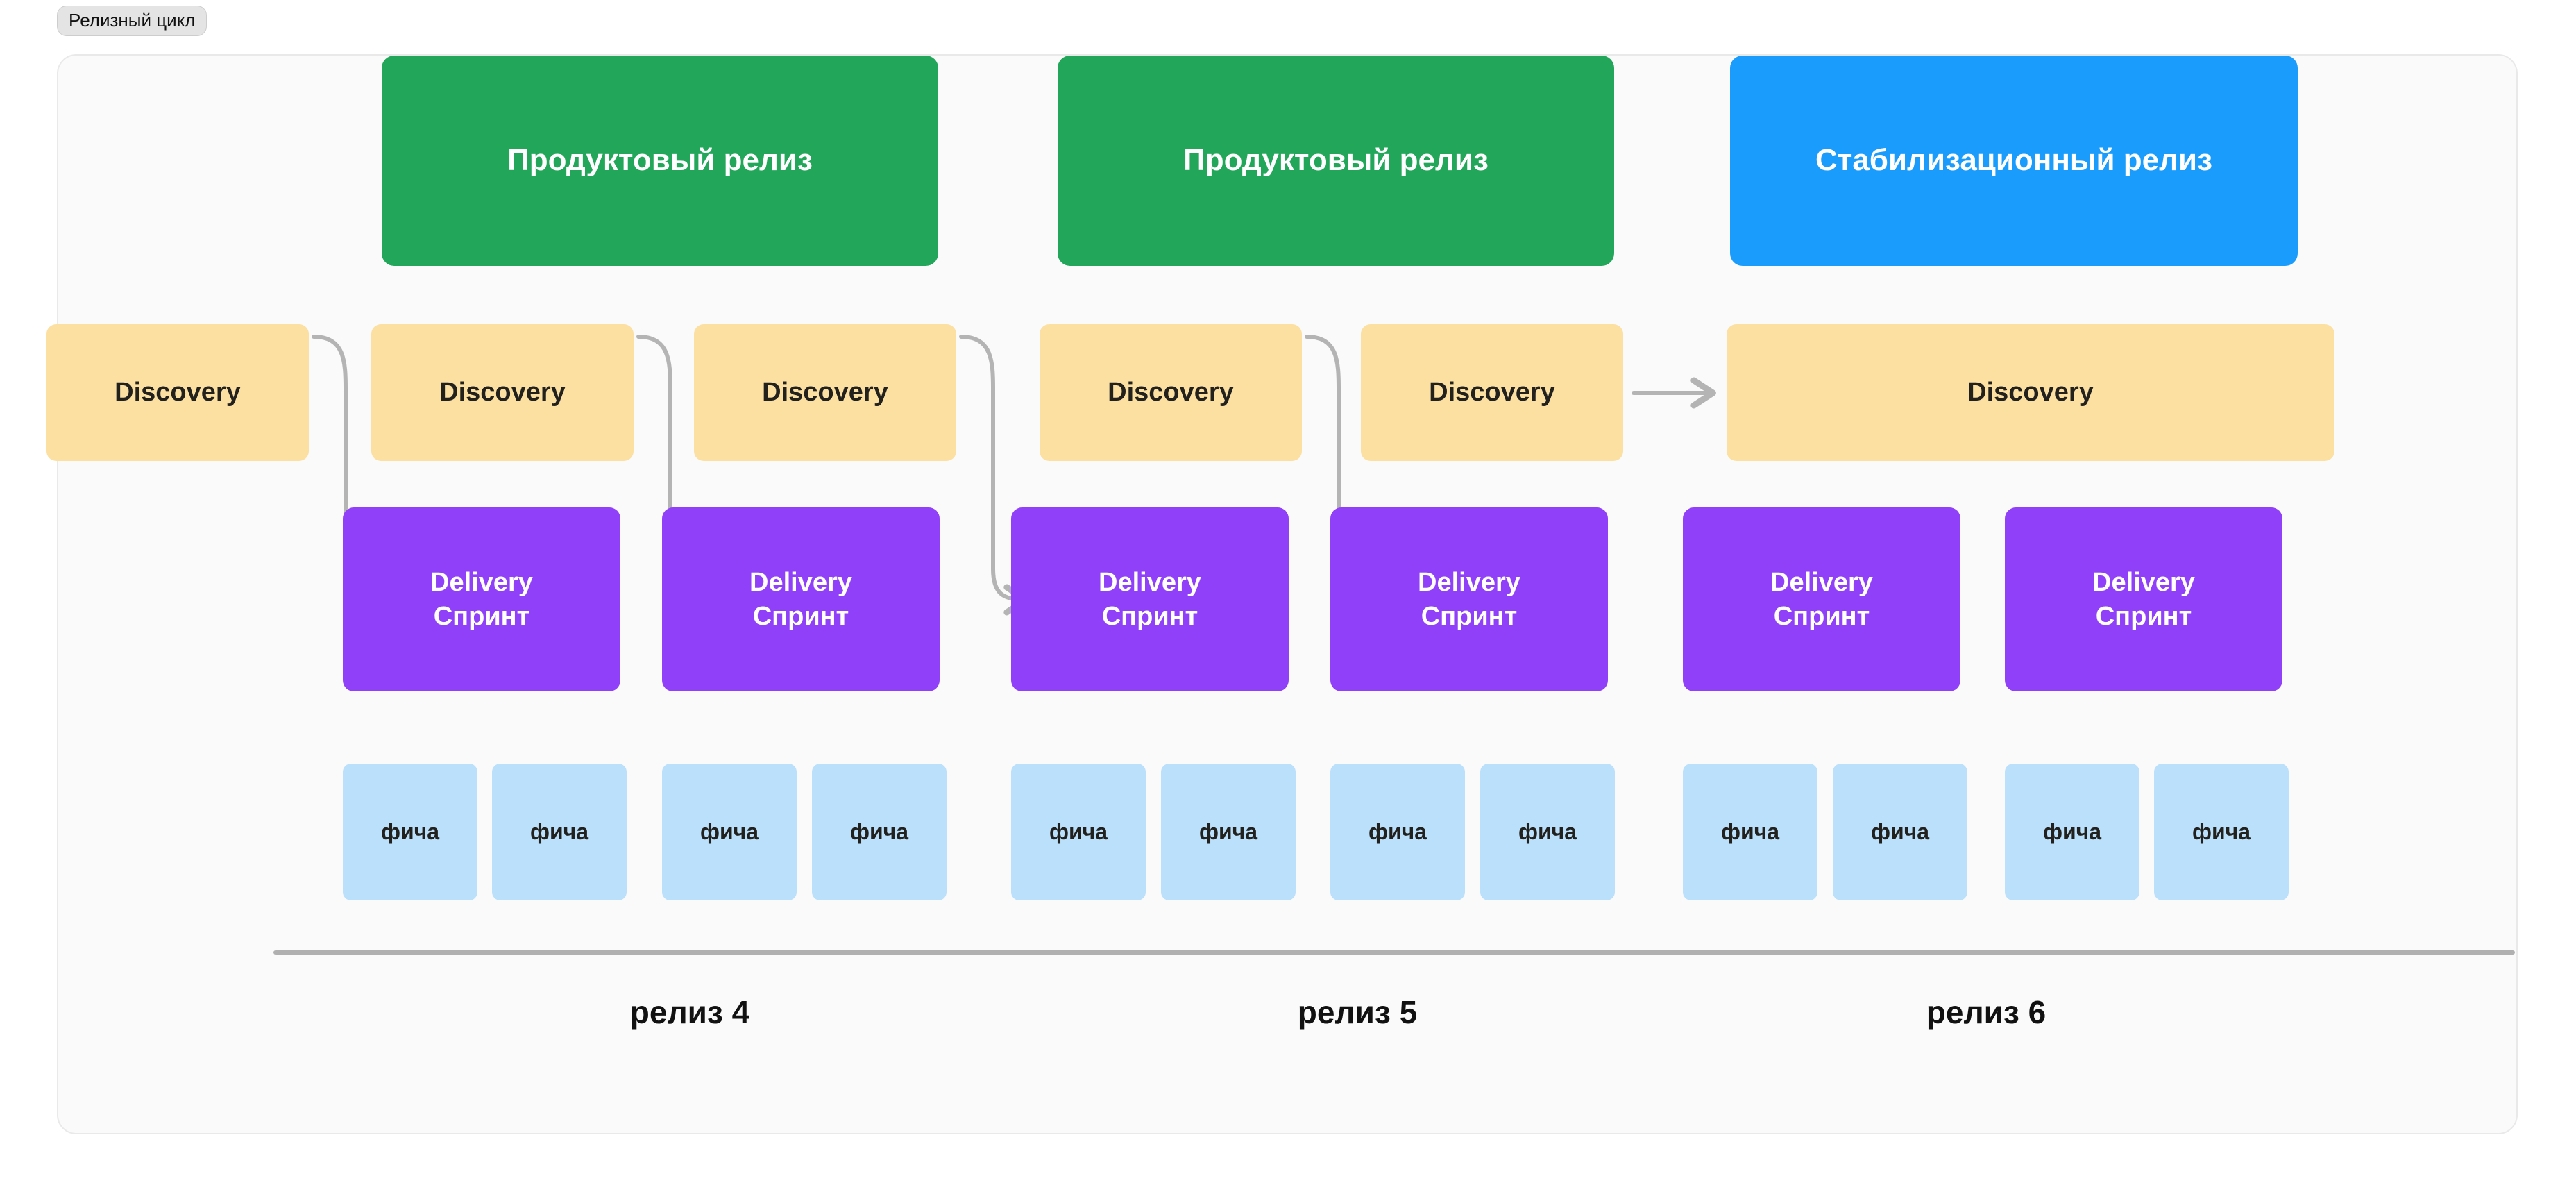 The width and height of the screenshot is (2576, 1185). Describe the element at coordinates (1394, 952) in the screenshot. I see `timeline-axis` at that location.